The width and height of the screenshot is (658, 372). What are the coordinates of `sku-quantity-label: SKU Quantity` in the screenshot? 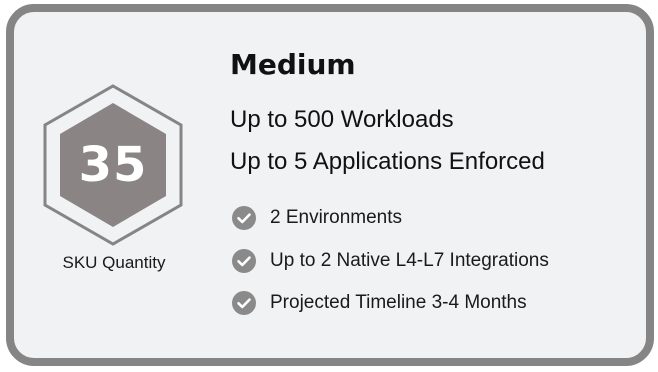 It's located at (114, 262).